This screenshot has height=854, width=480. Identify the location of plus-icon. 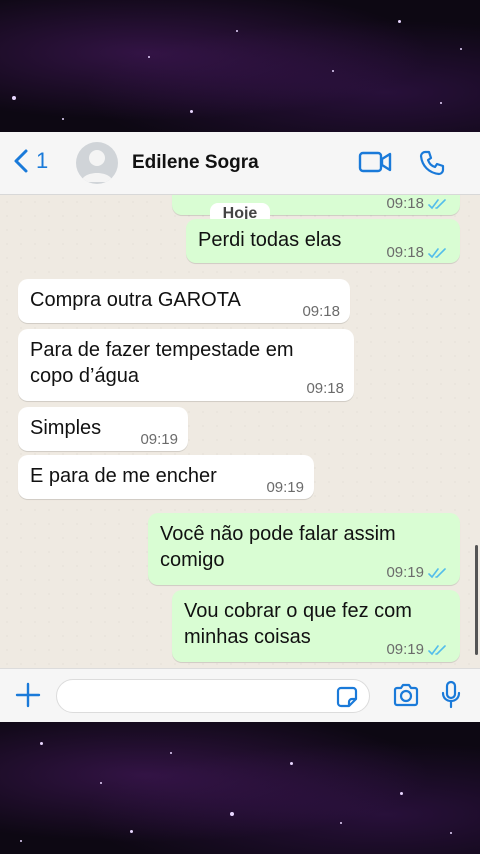
(28, 695).